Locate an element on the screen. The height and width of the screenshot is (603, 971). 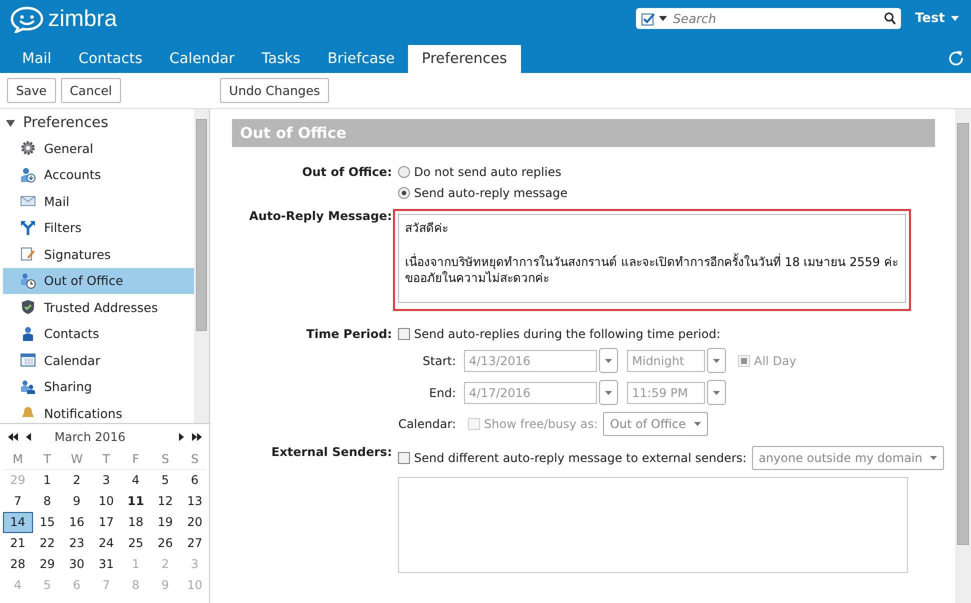
sidebar-item: Signatures is located at coordinates (98, 254).